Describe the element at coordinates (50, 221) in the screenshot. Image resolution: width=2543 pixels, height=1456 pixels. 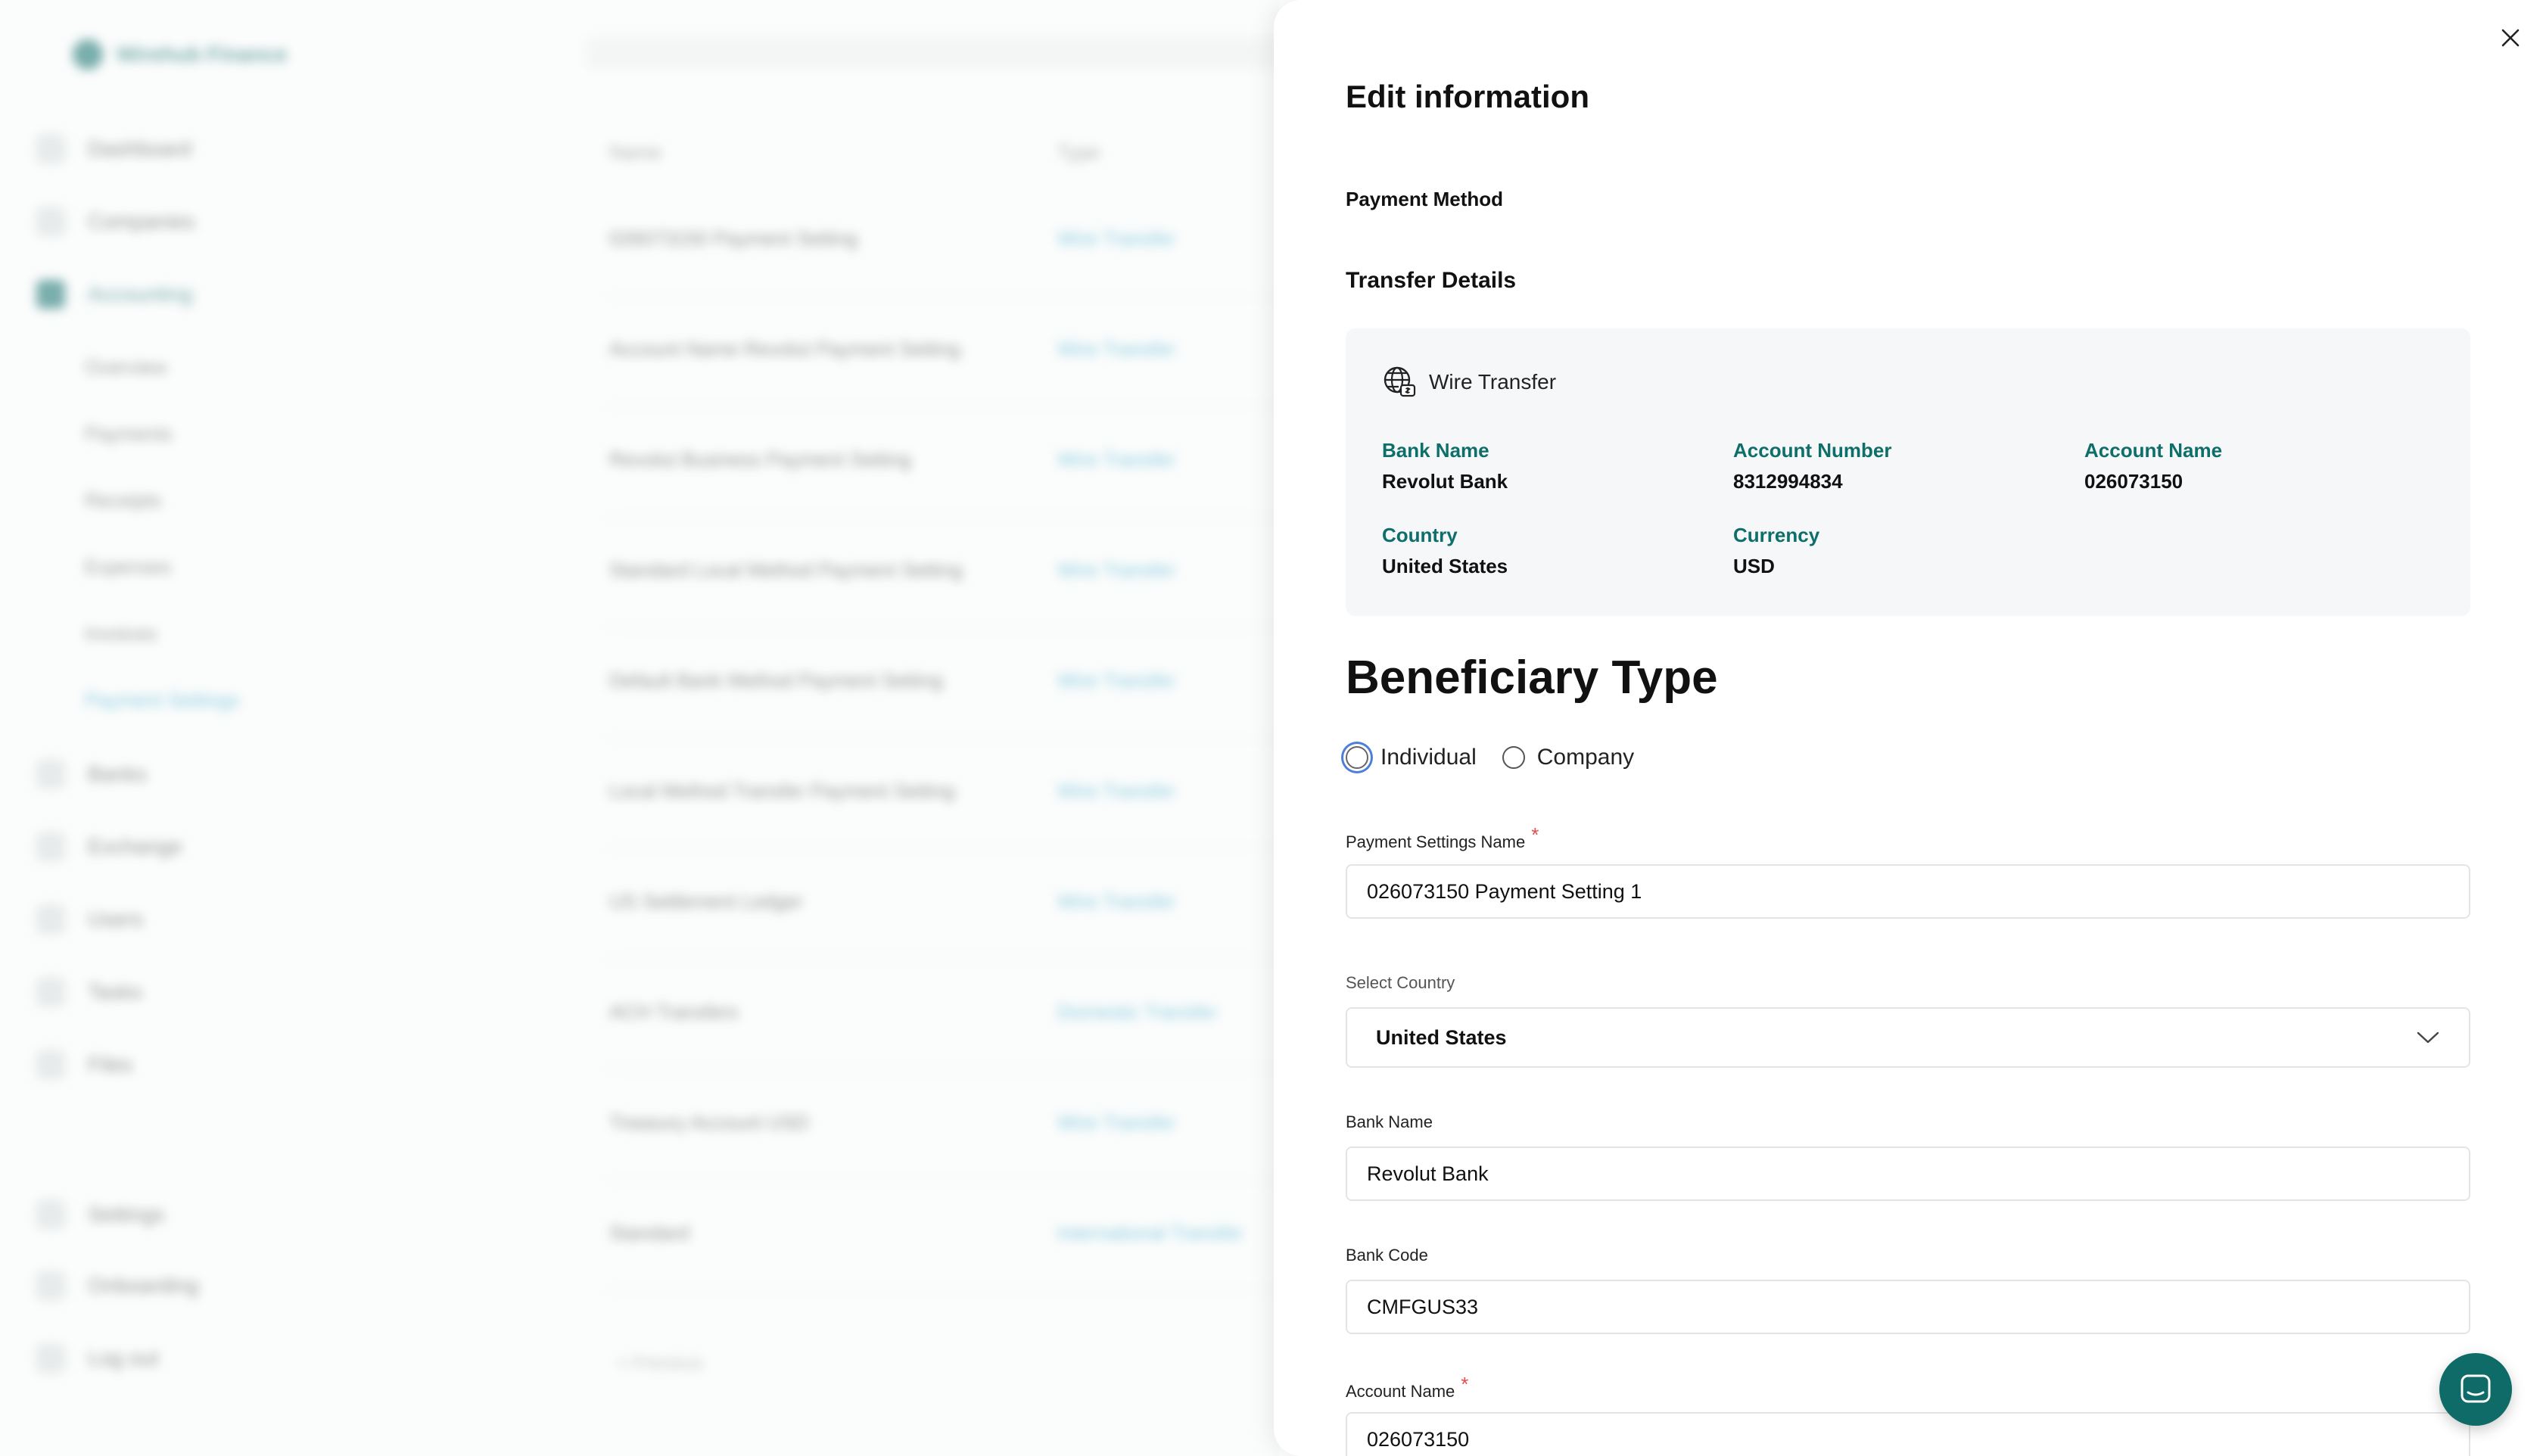
I see `building-icon` at that location.